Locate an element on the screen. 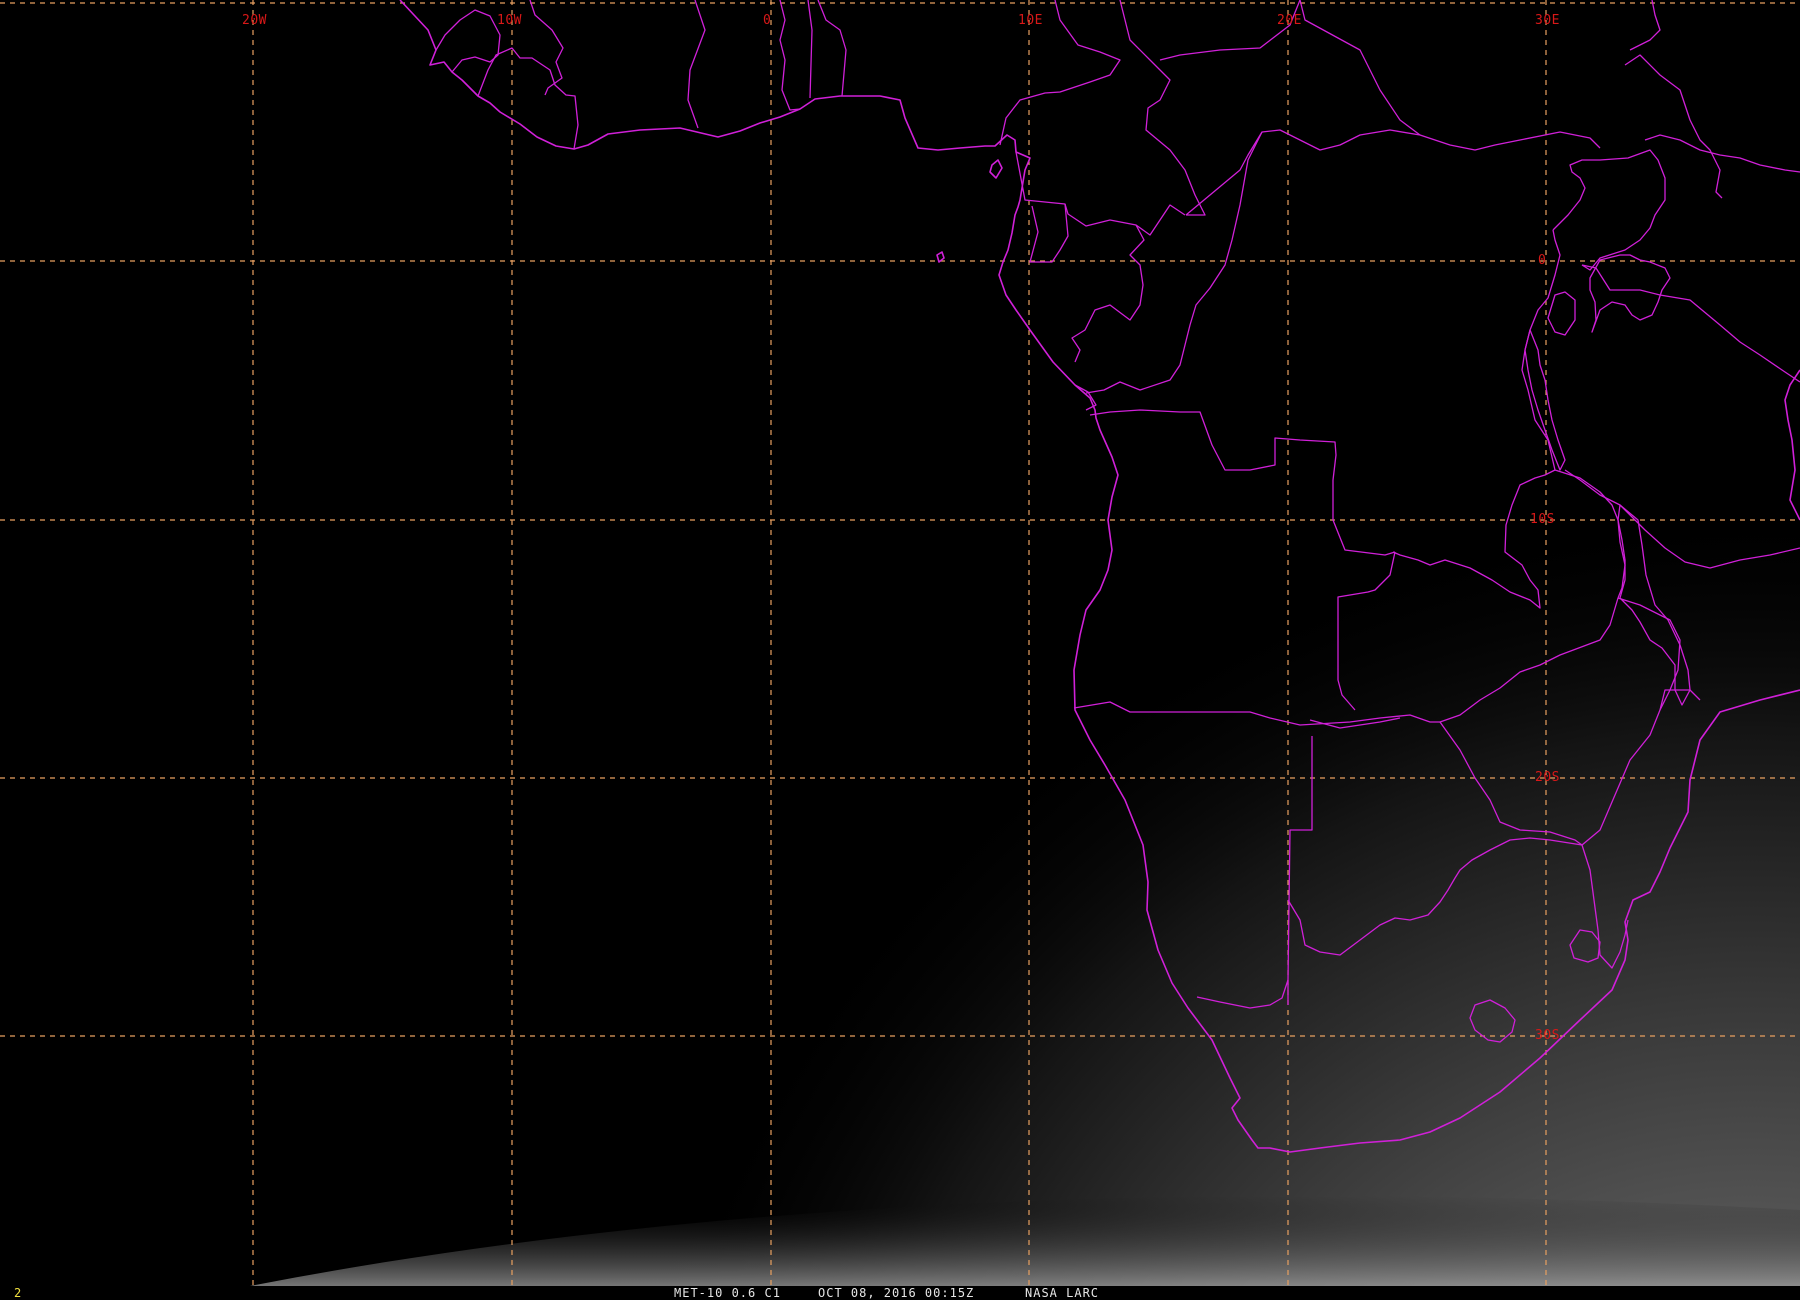 This screenshot has width=1800, height=1300. lat-label-20s: 20S is located at coordinates (1547, 777).